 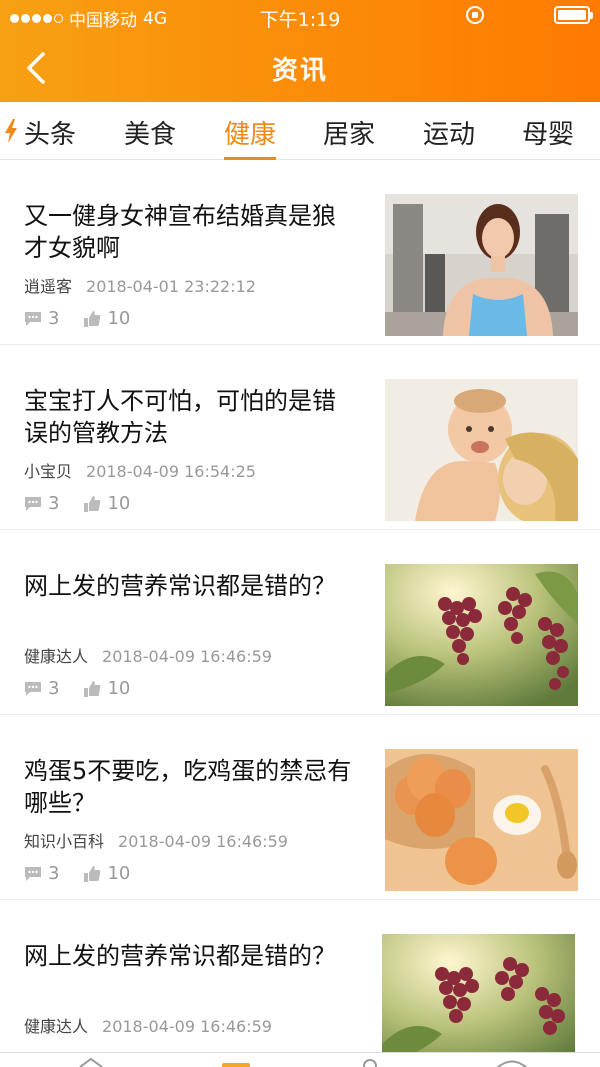 I want to click on navigation-bar: 资讯, so click(x=300, y=68).